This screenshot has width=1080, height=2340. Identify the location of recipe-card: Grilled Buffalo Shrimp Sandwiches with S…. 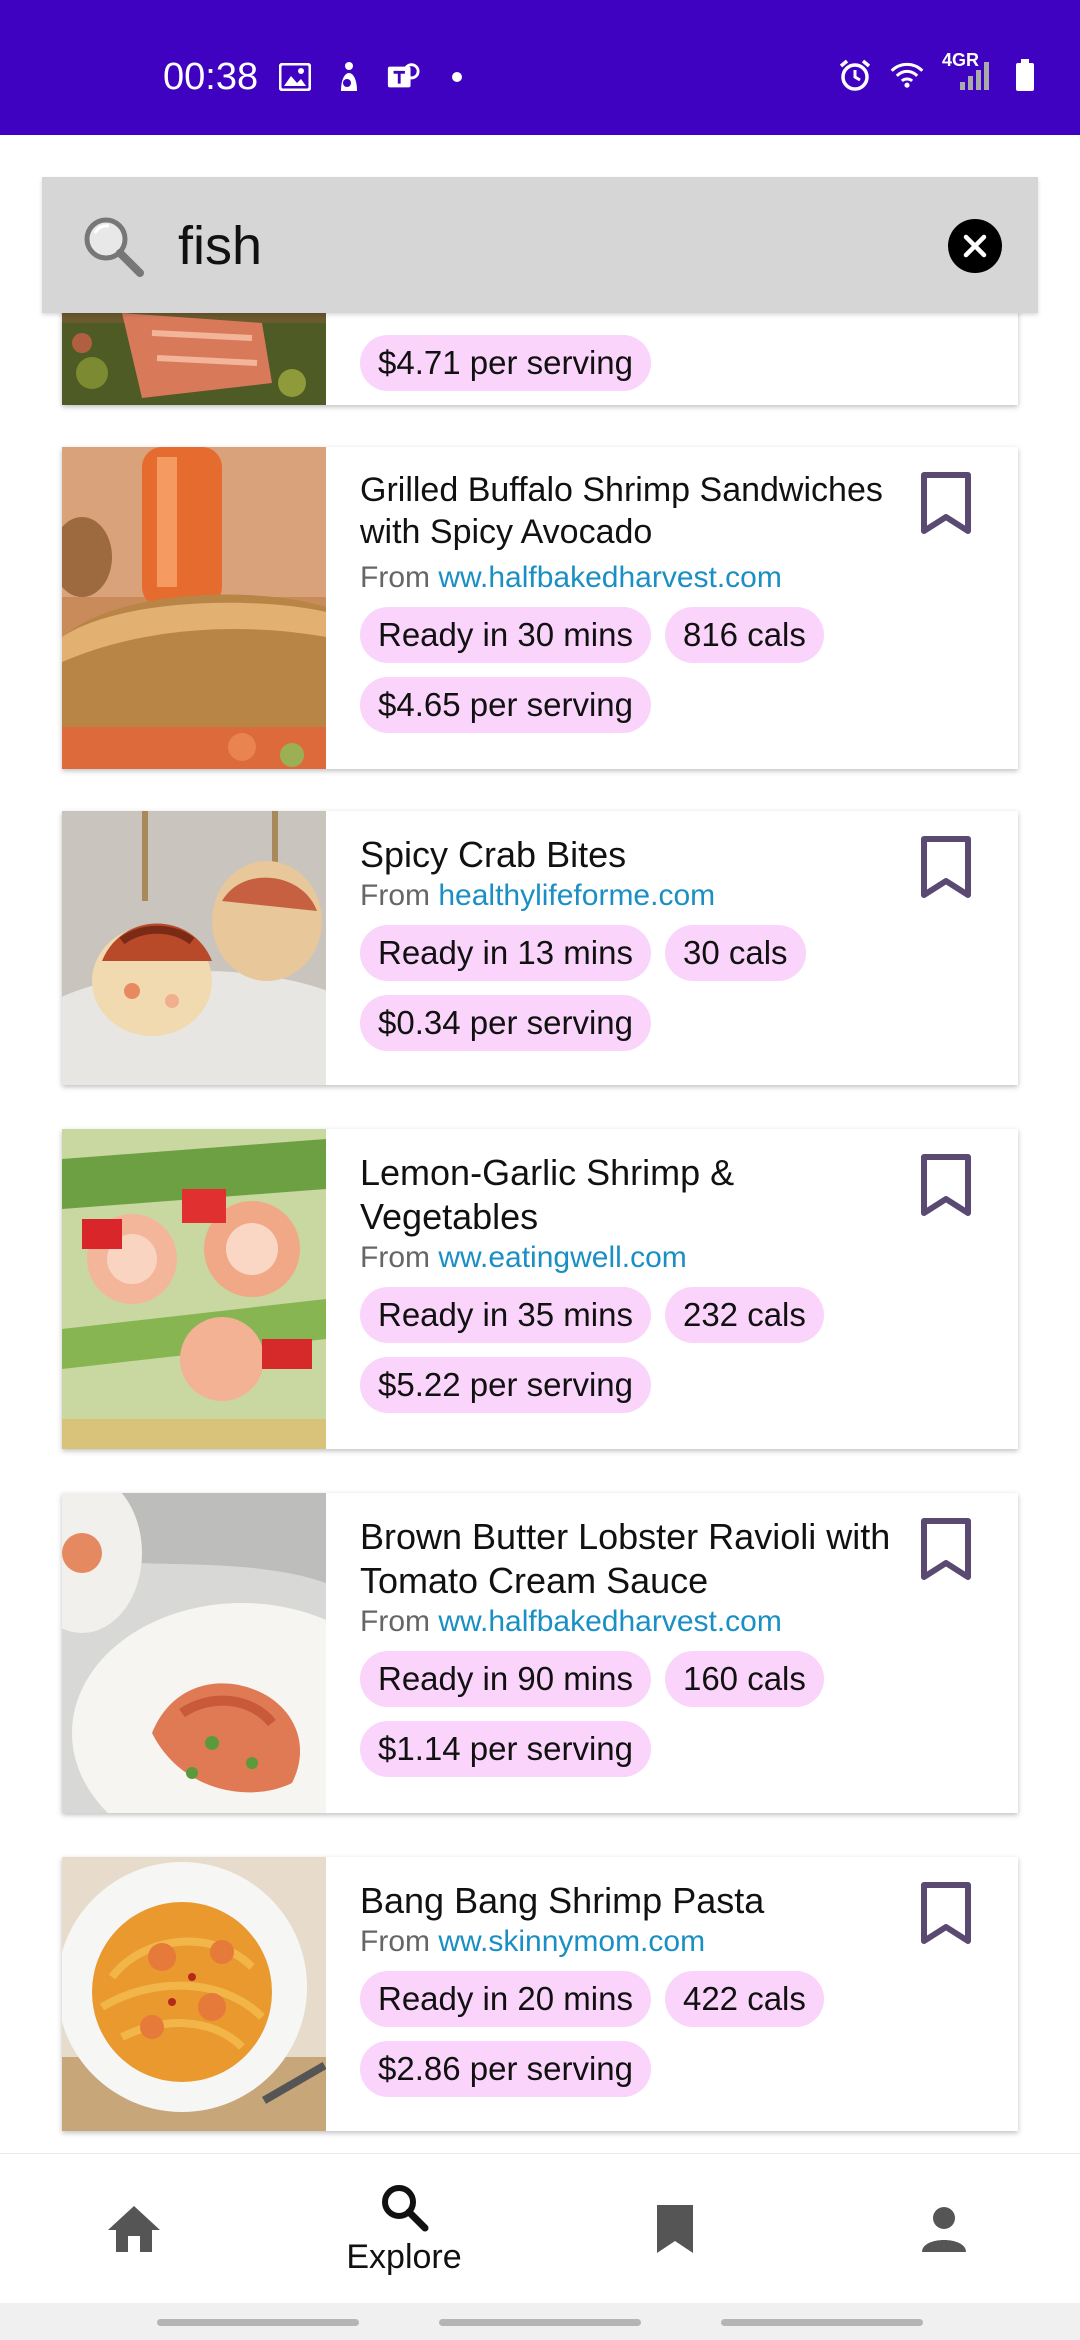
(540, 608).